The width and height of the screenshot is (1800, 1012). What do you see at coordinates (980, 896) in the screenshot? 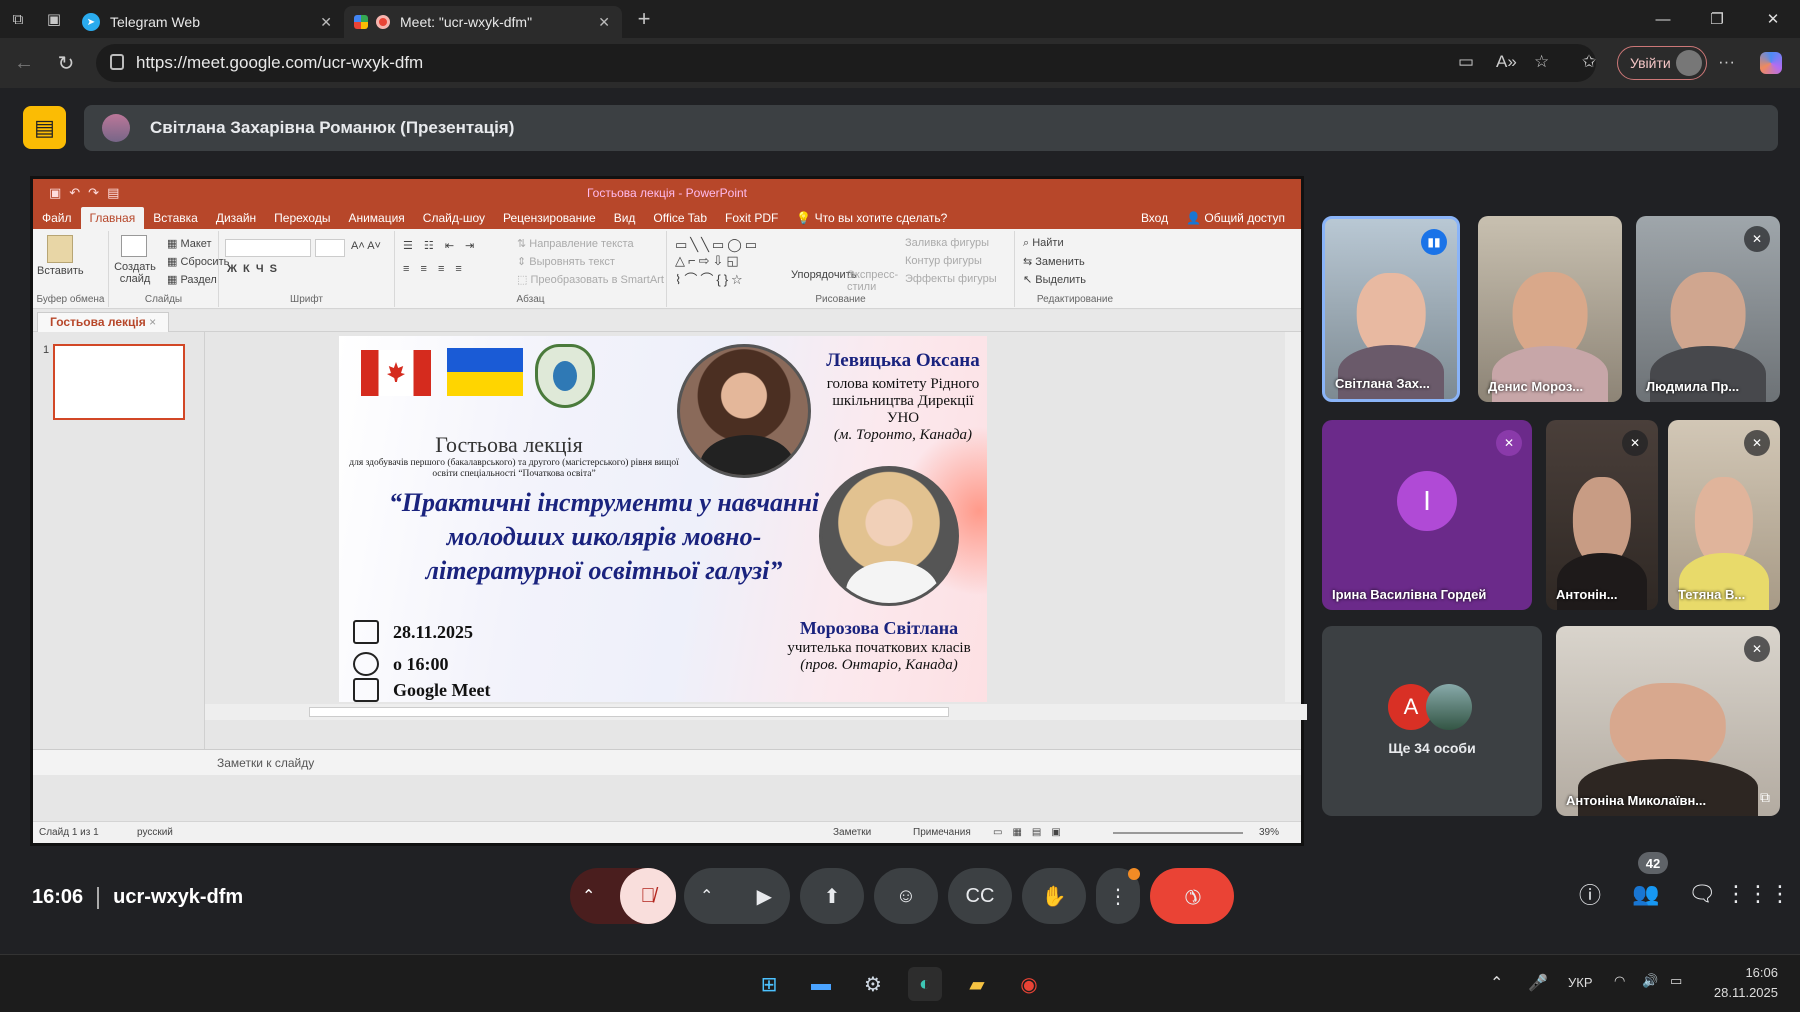
I see `captions-button: CC` at bounding box center [980, 896].